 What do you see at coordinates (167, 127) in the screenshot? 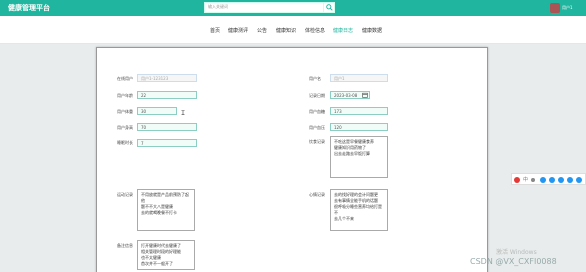
I see `height-field: 70` at bounding box center [167, 127].